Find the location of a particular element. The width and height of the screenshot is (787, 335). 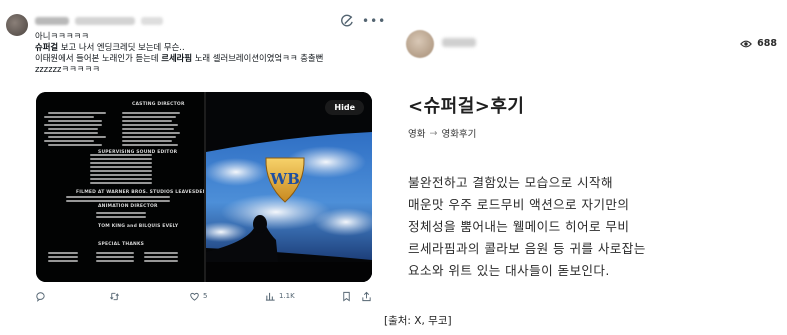

views-button: 1.1K is located at coordinates (280, 296).